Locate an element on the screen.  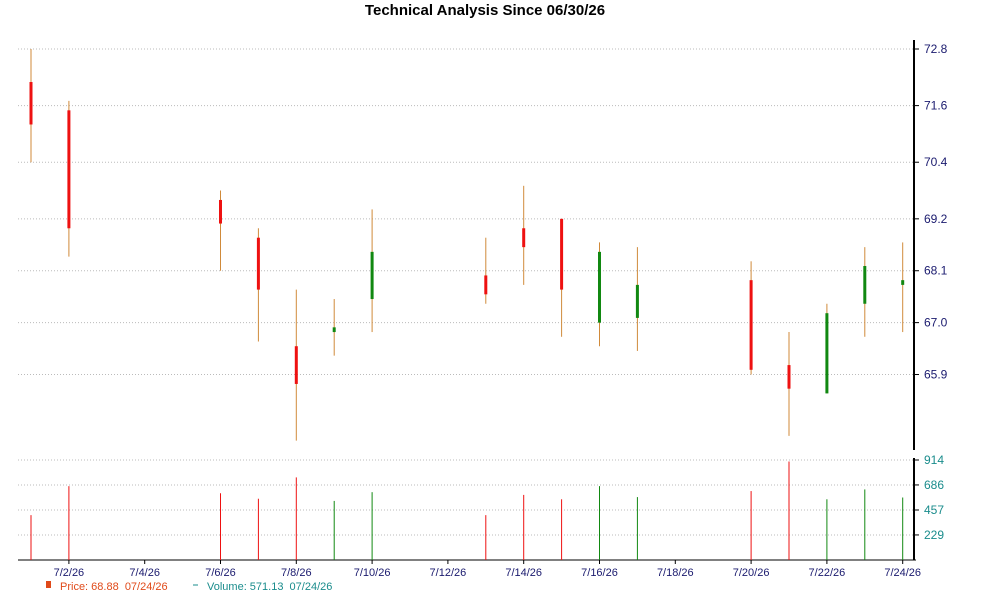
candle-7/9/26 is located at coordinates (334, 327).